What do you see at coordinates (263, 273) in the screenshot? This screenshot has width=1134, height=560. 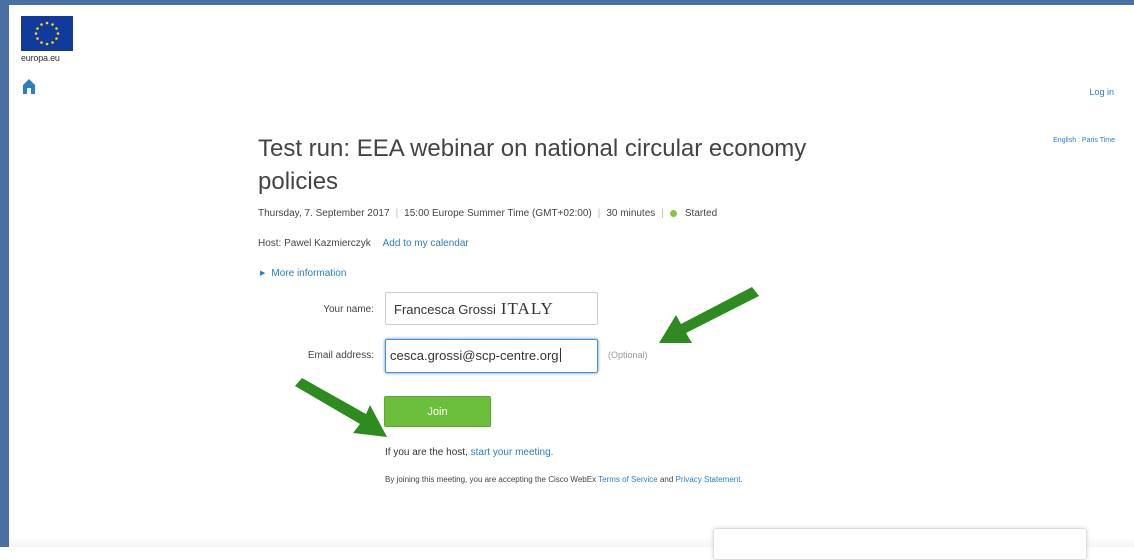 I see `expand-triangle-icon: ▶` at bounding box center [263, 273].